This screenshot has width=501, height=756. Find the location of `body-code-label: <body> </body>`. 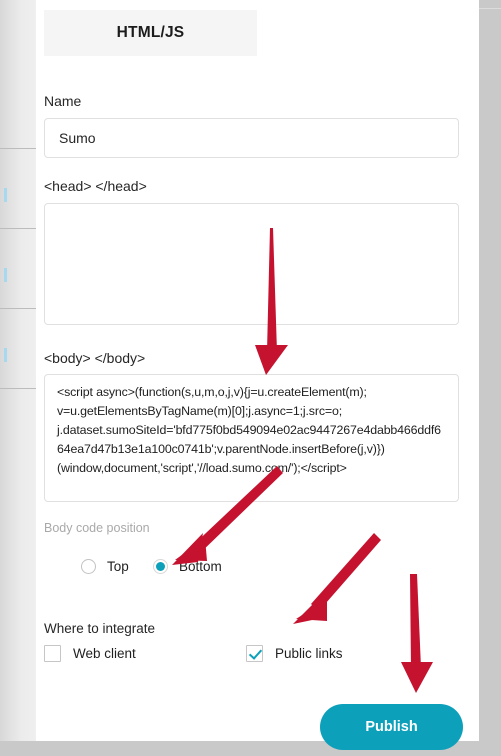

body-code-label: <body> </body> is located at coordinates (95, 358).